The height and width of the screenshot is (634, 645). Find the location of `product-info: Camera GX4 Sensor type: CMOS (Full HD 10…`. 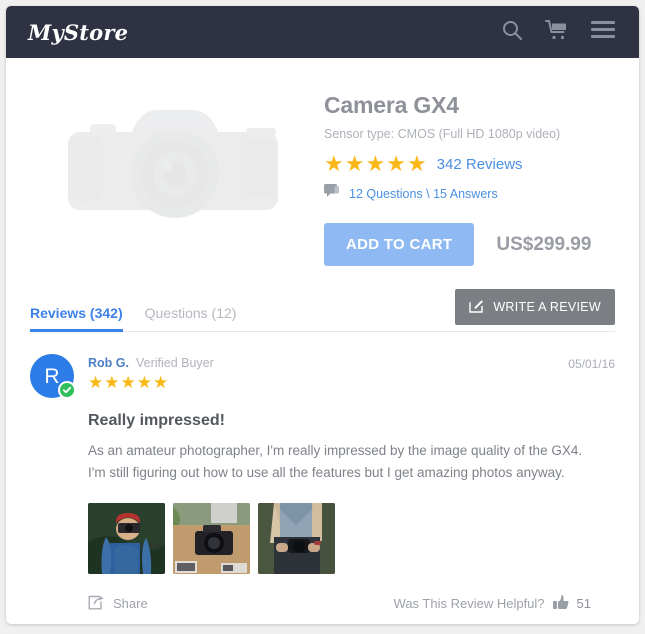

product-info: Camera GX4 Sensor type: CMOS (Full HD 10… is located at coordinates (467, 175).